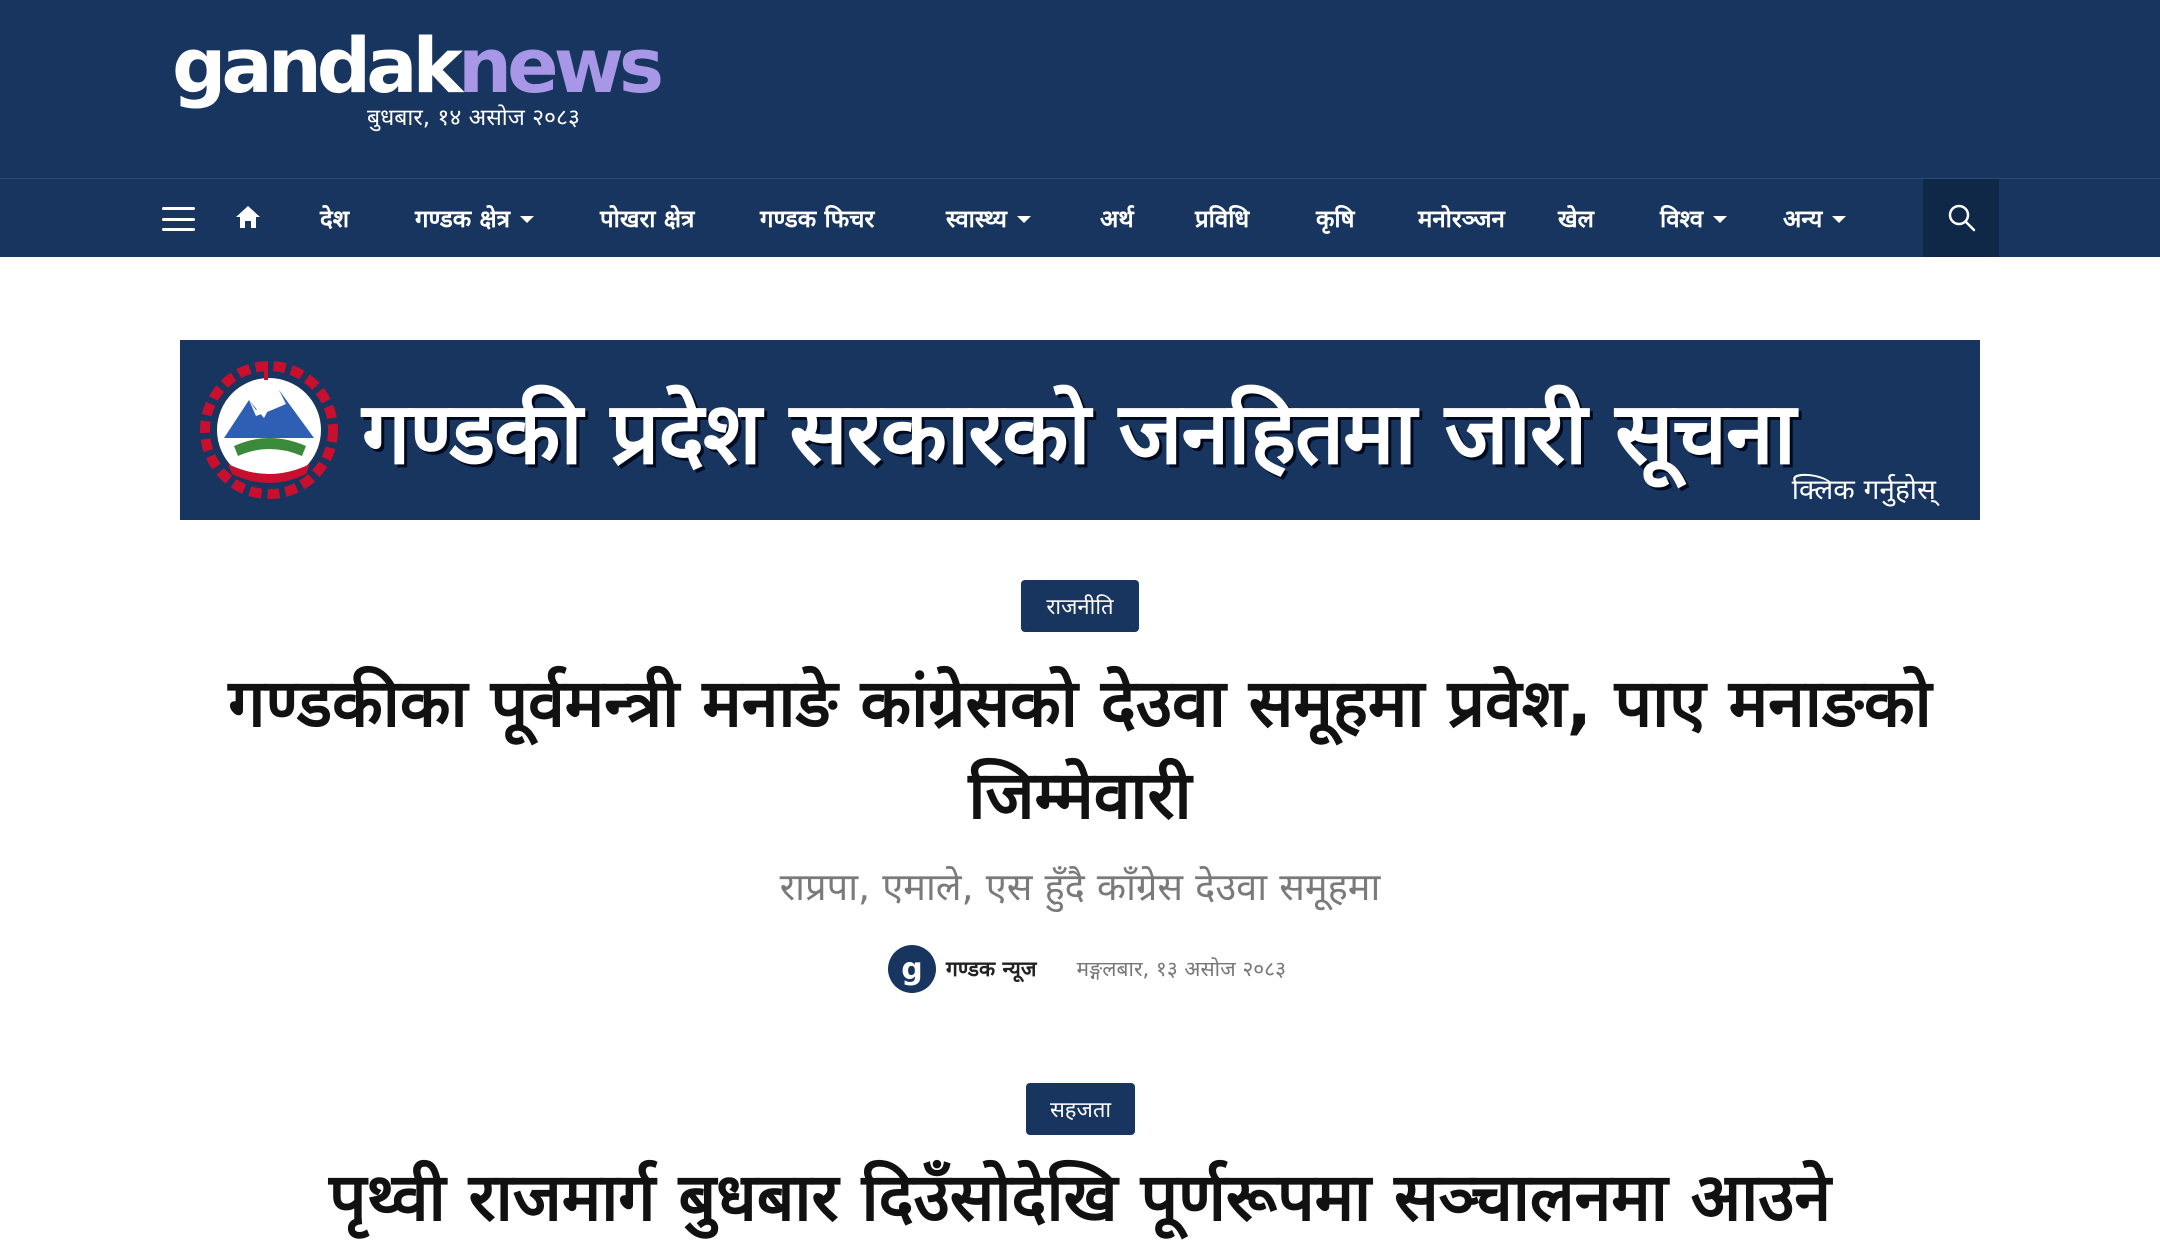 The image size is (2160, 1244). I want to click on header-date: बुधबार, १४ असोज २०८३, so click(473, 118).